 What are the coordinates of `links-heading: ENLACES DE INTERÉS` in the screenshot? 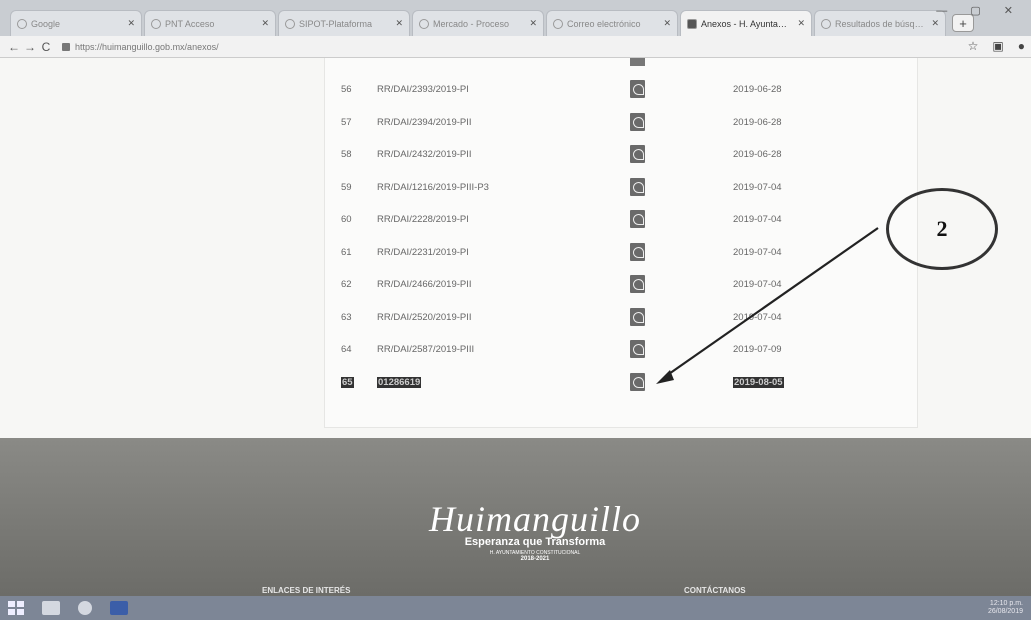 It's located at (306, 590).